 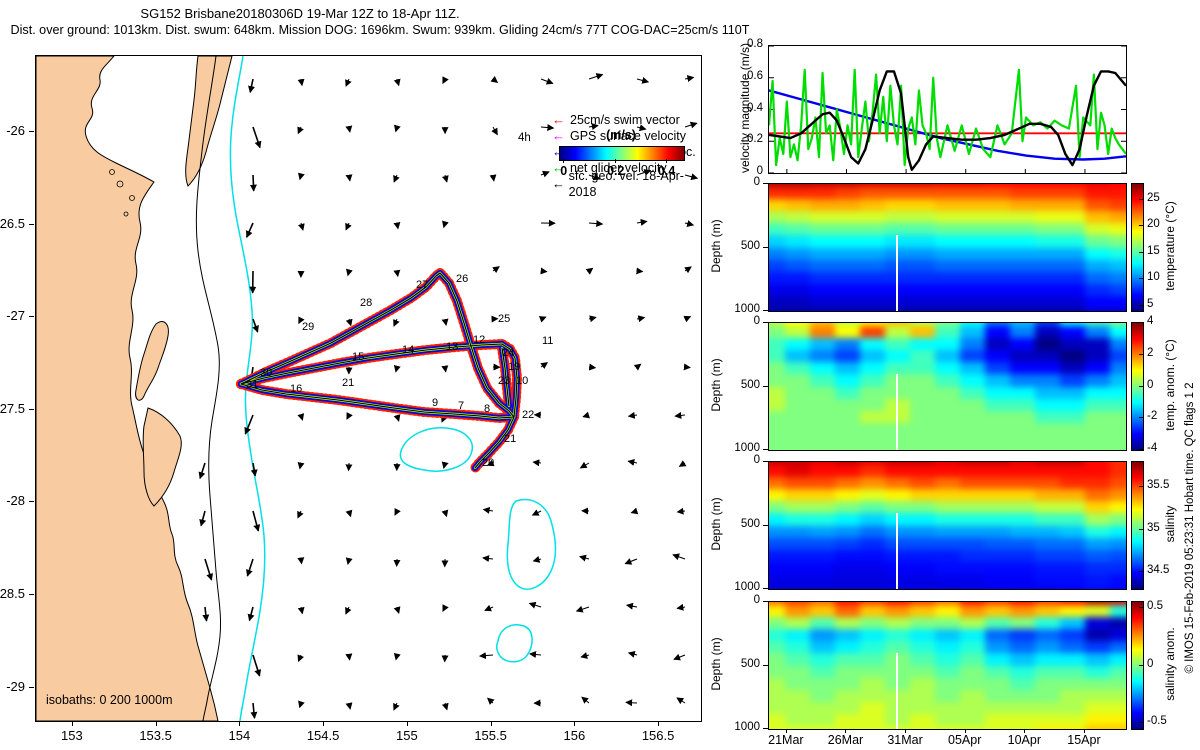 I want to click on lat-tick-label: -27, so click(x=15, y=316).